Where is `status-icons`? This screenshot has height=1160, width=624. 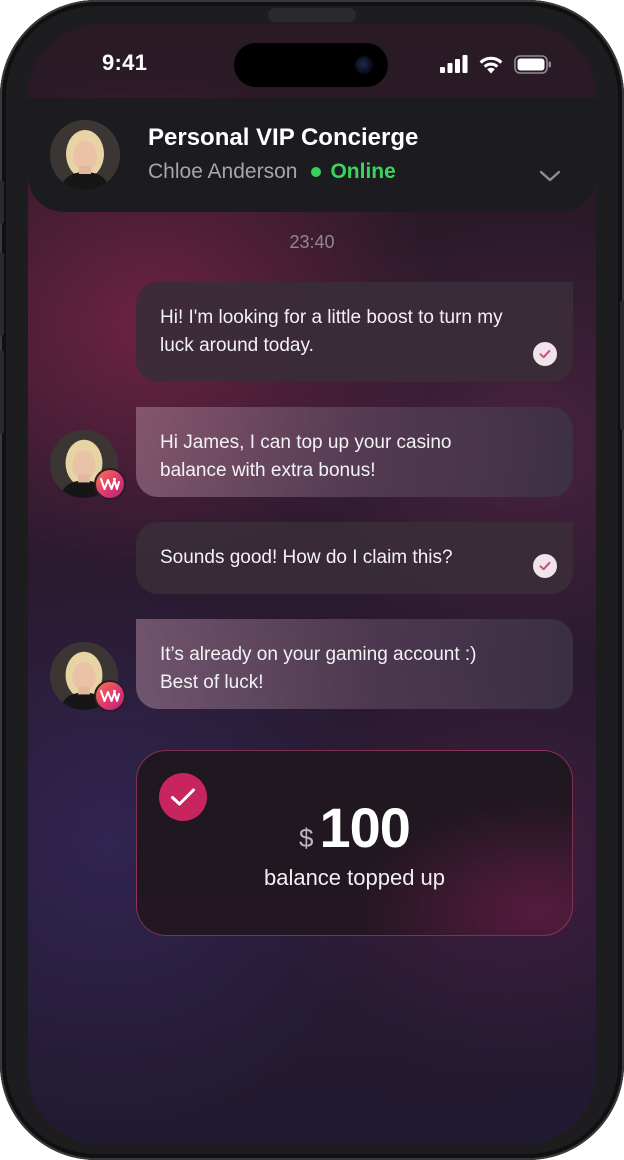
status-icons is located at coordinates (496, 64).